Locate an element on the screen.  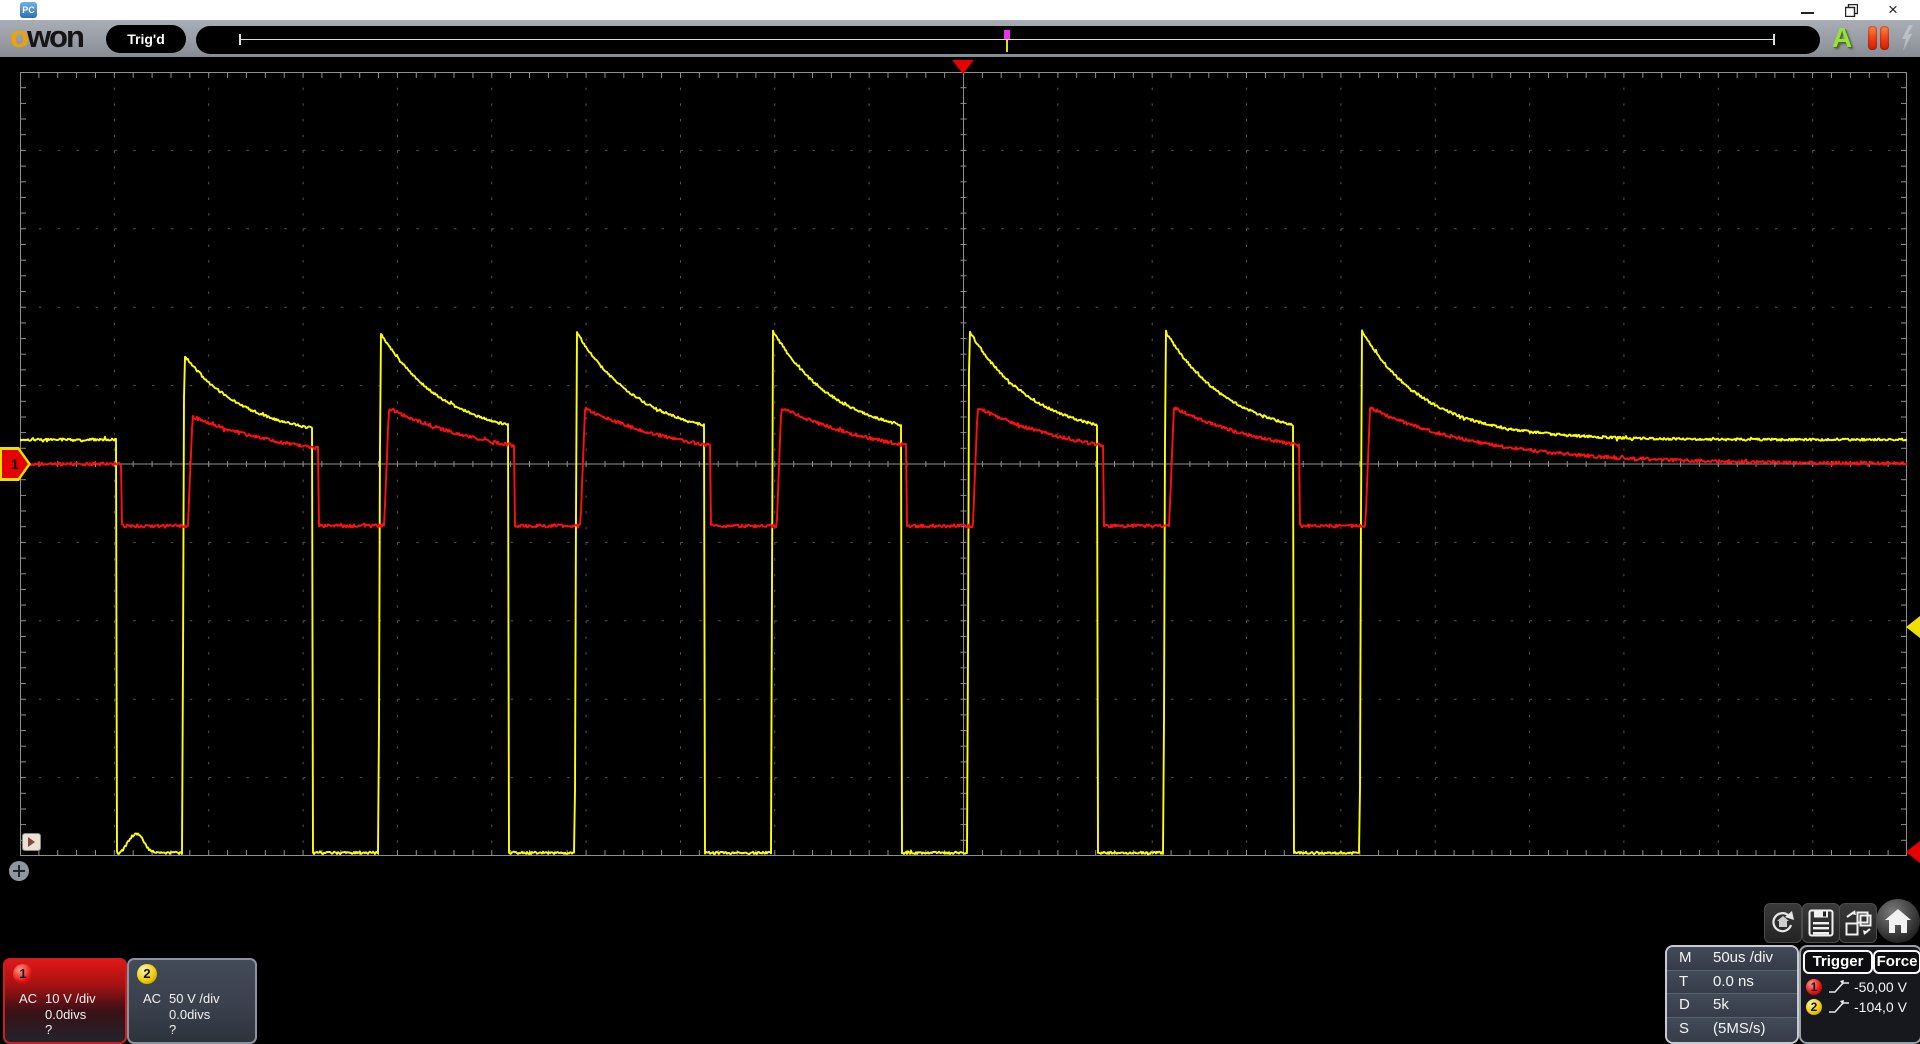
ch1-trigger-level-row: 1 -50,00 V is located at coordinates (1860, 987).